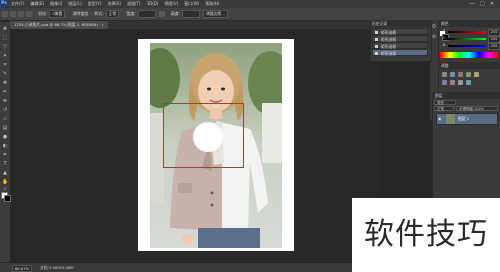 This screenshot has width=500, height=272. Describe the element at coordinates (494, 46) in the screenshot. I see `blue-value-input: 255` at that location.